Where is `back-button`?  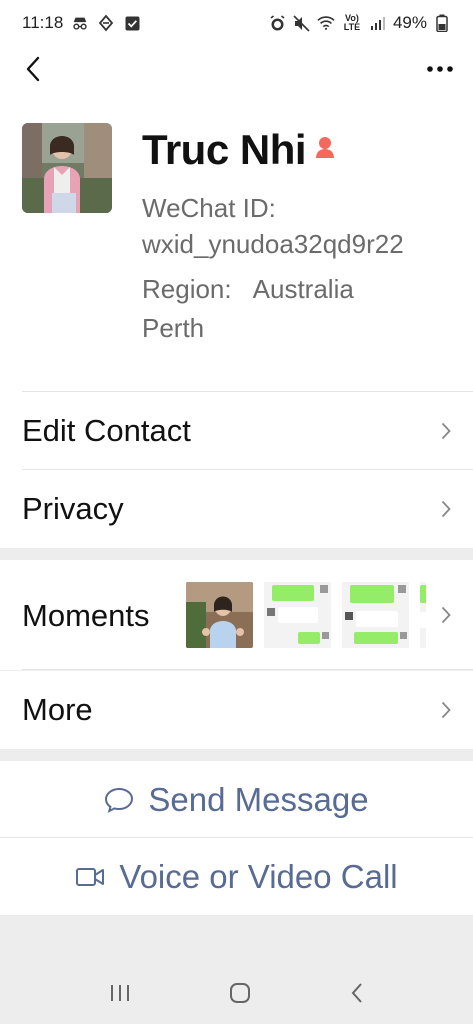 back-button is located at coordinates (33, 69).